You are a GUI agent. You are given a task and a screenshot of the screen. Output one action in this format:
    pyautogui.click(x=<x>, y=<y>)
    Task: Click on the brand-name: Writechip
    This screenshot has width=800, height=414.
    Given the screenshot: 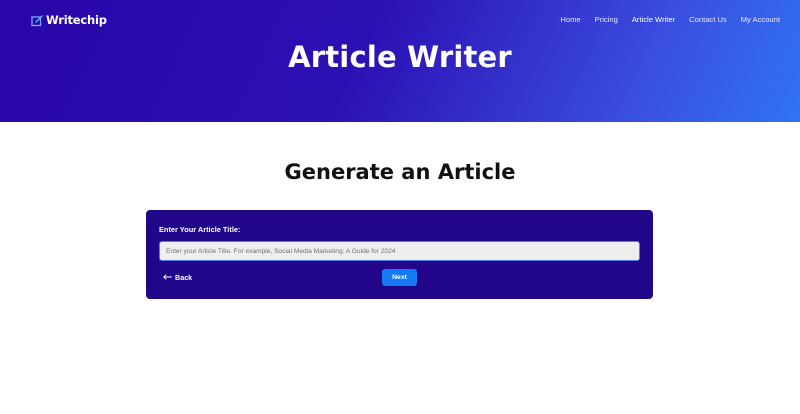 What is the action you would take?
    pyautogui.click(x=76, y=20)
    